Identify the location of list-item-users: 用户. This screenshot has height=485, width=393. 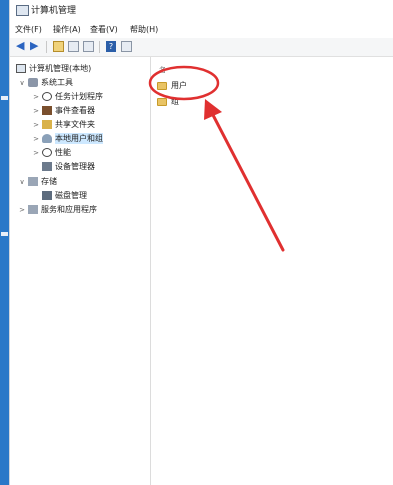
(172, 85).